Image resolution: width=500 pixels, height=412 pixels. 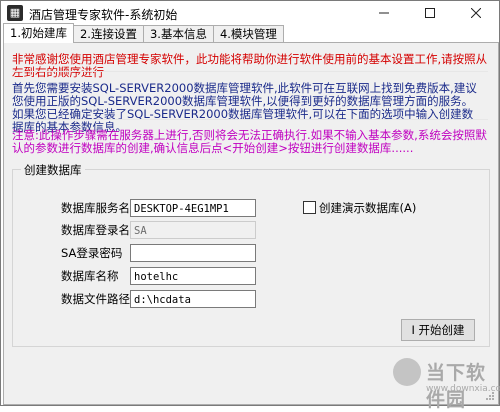 I want to click on data-path-label: 数据文件路径, so click(x=95, y=299).